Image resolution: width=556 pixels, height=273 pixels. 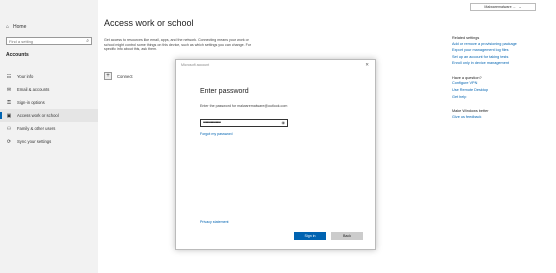 I want to click on sidebar-item-sync-settings: ⟳ Sync your settings, so click(x=49, y=141).